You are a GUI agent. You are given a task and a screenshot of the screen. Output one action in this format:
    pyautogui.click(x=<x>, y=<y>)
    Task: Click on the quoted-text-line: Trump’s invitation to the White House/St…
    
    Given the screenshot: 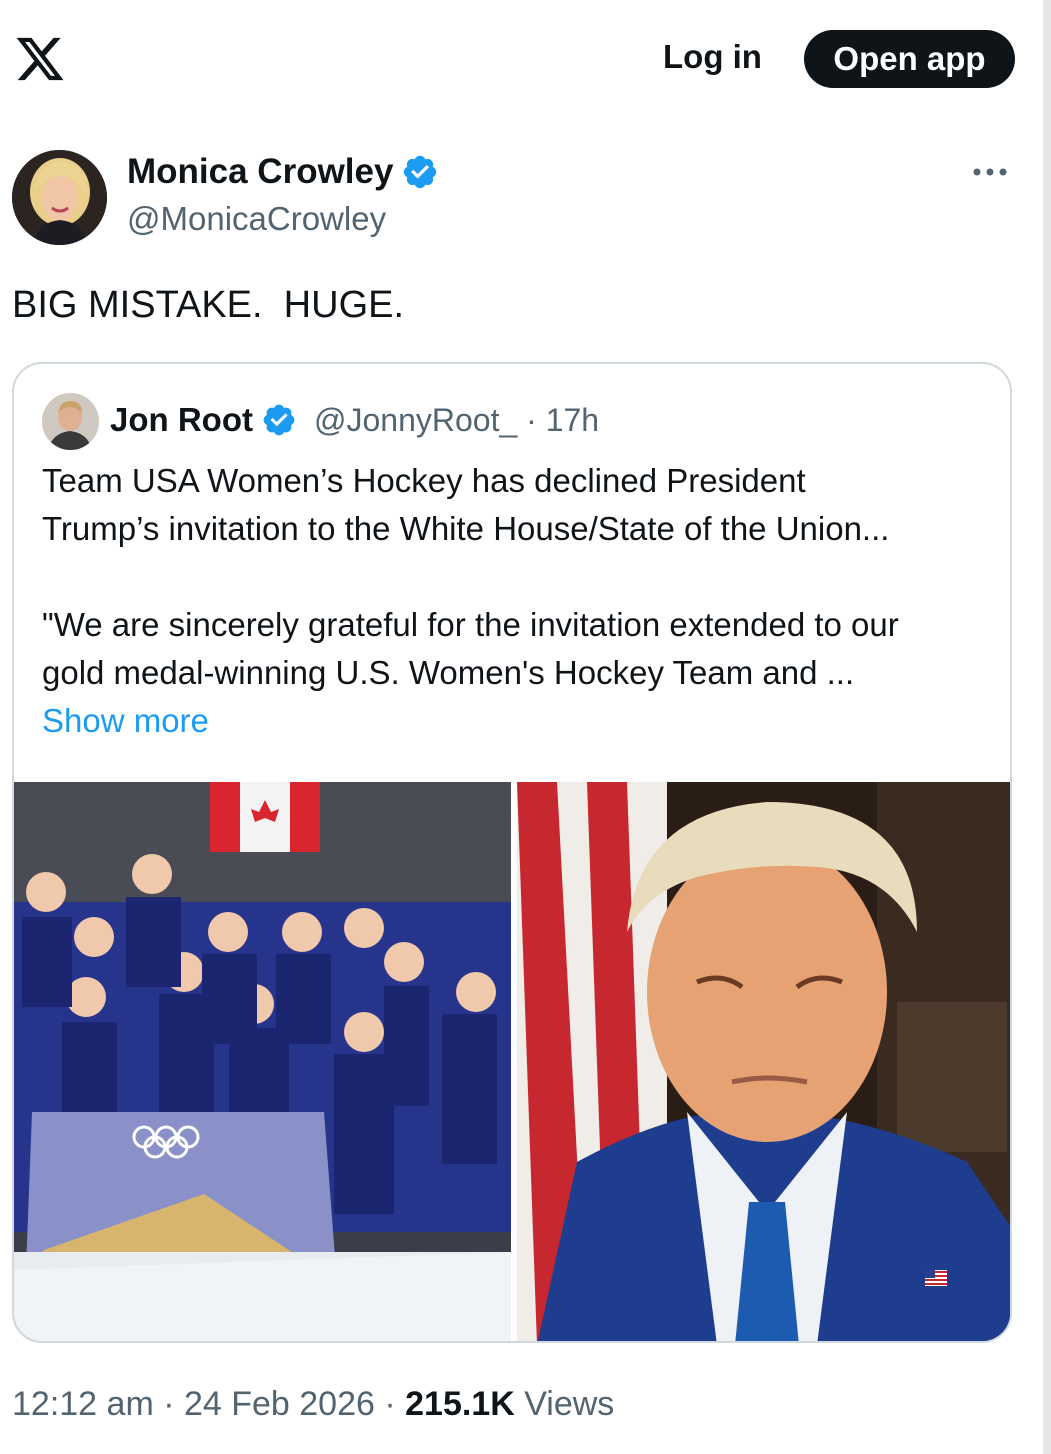 What is the action you would take?
    pyautogui.click(x=466, y=528)
    